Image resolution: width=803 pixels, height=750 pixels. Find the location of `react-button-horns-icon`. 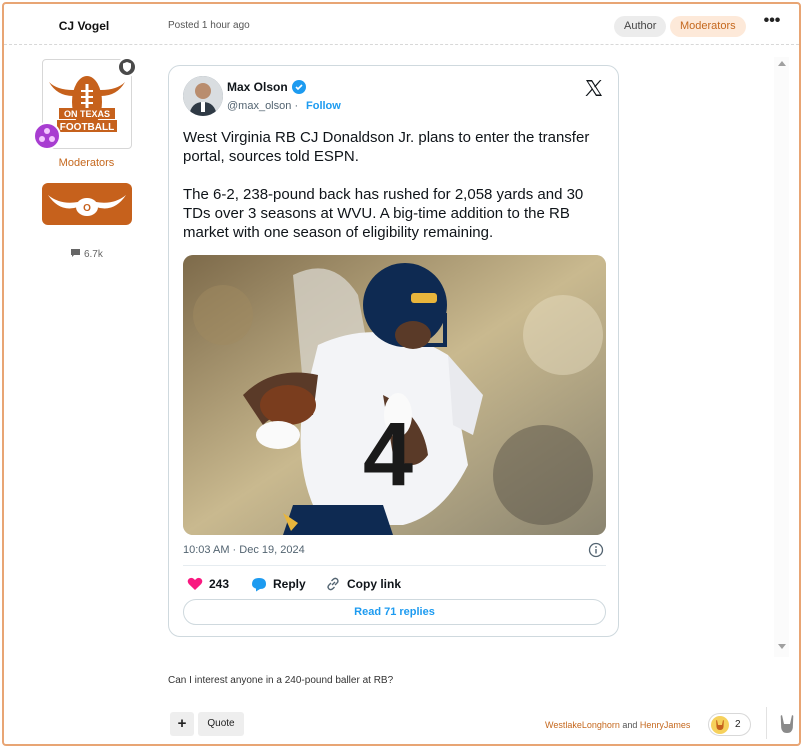

react-button-horns-icon is located at coordinates (787, 724).